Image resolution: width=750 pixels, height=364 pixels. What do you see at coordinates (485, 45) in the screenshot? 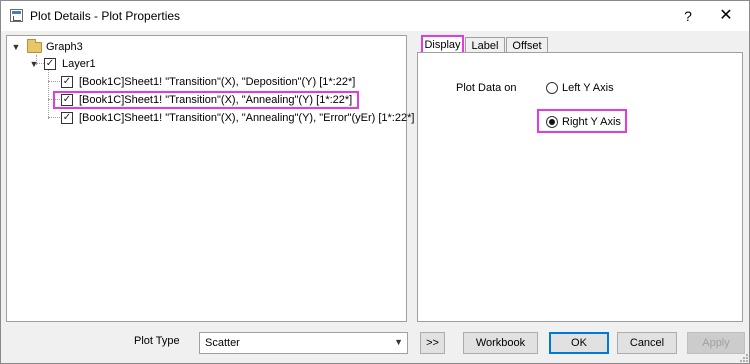
I see `tab-label: Label` at bounding box center [485, 45].